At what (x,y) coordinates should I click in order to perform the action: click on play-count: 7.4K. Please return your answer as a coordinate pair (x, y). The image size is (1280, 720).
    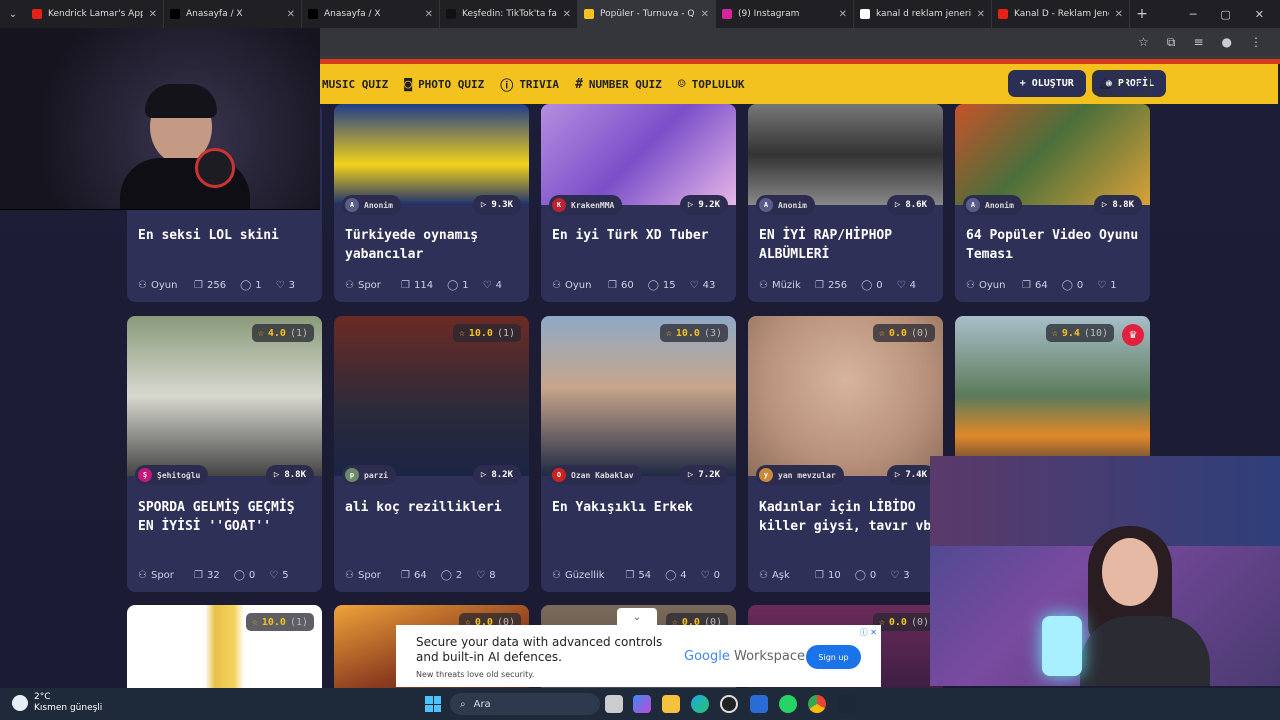
    Looking at the image, I should click on (916, 475).